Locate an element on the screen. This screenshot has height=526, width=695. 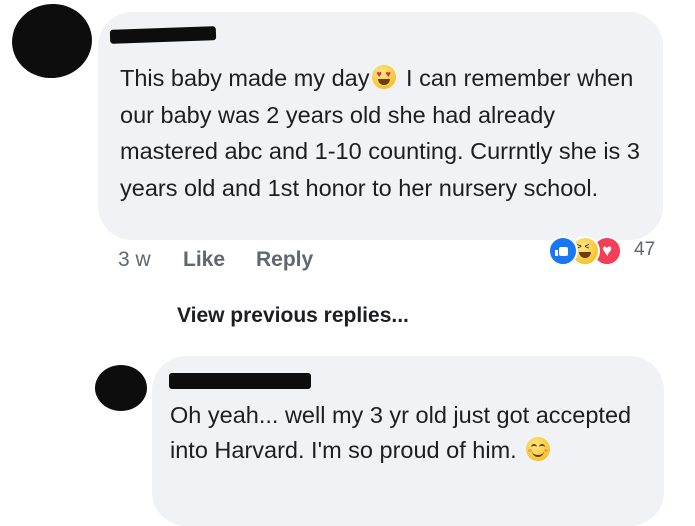
smiling-face-emoji-icon is located at coordinates (538, 449).